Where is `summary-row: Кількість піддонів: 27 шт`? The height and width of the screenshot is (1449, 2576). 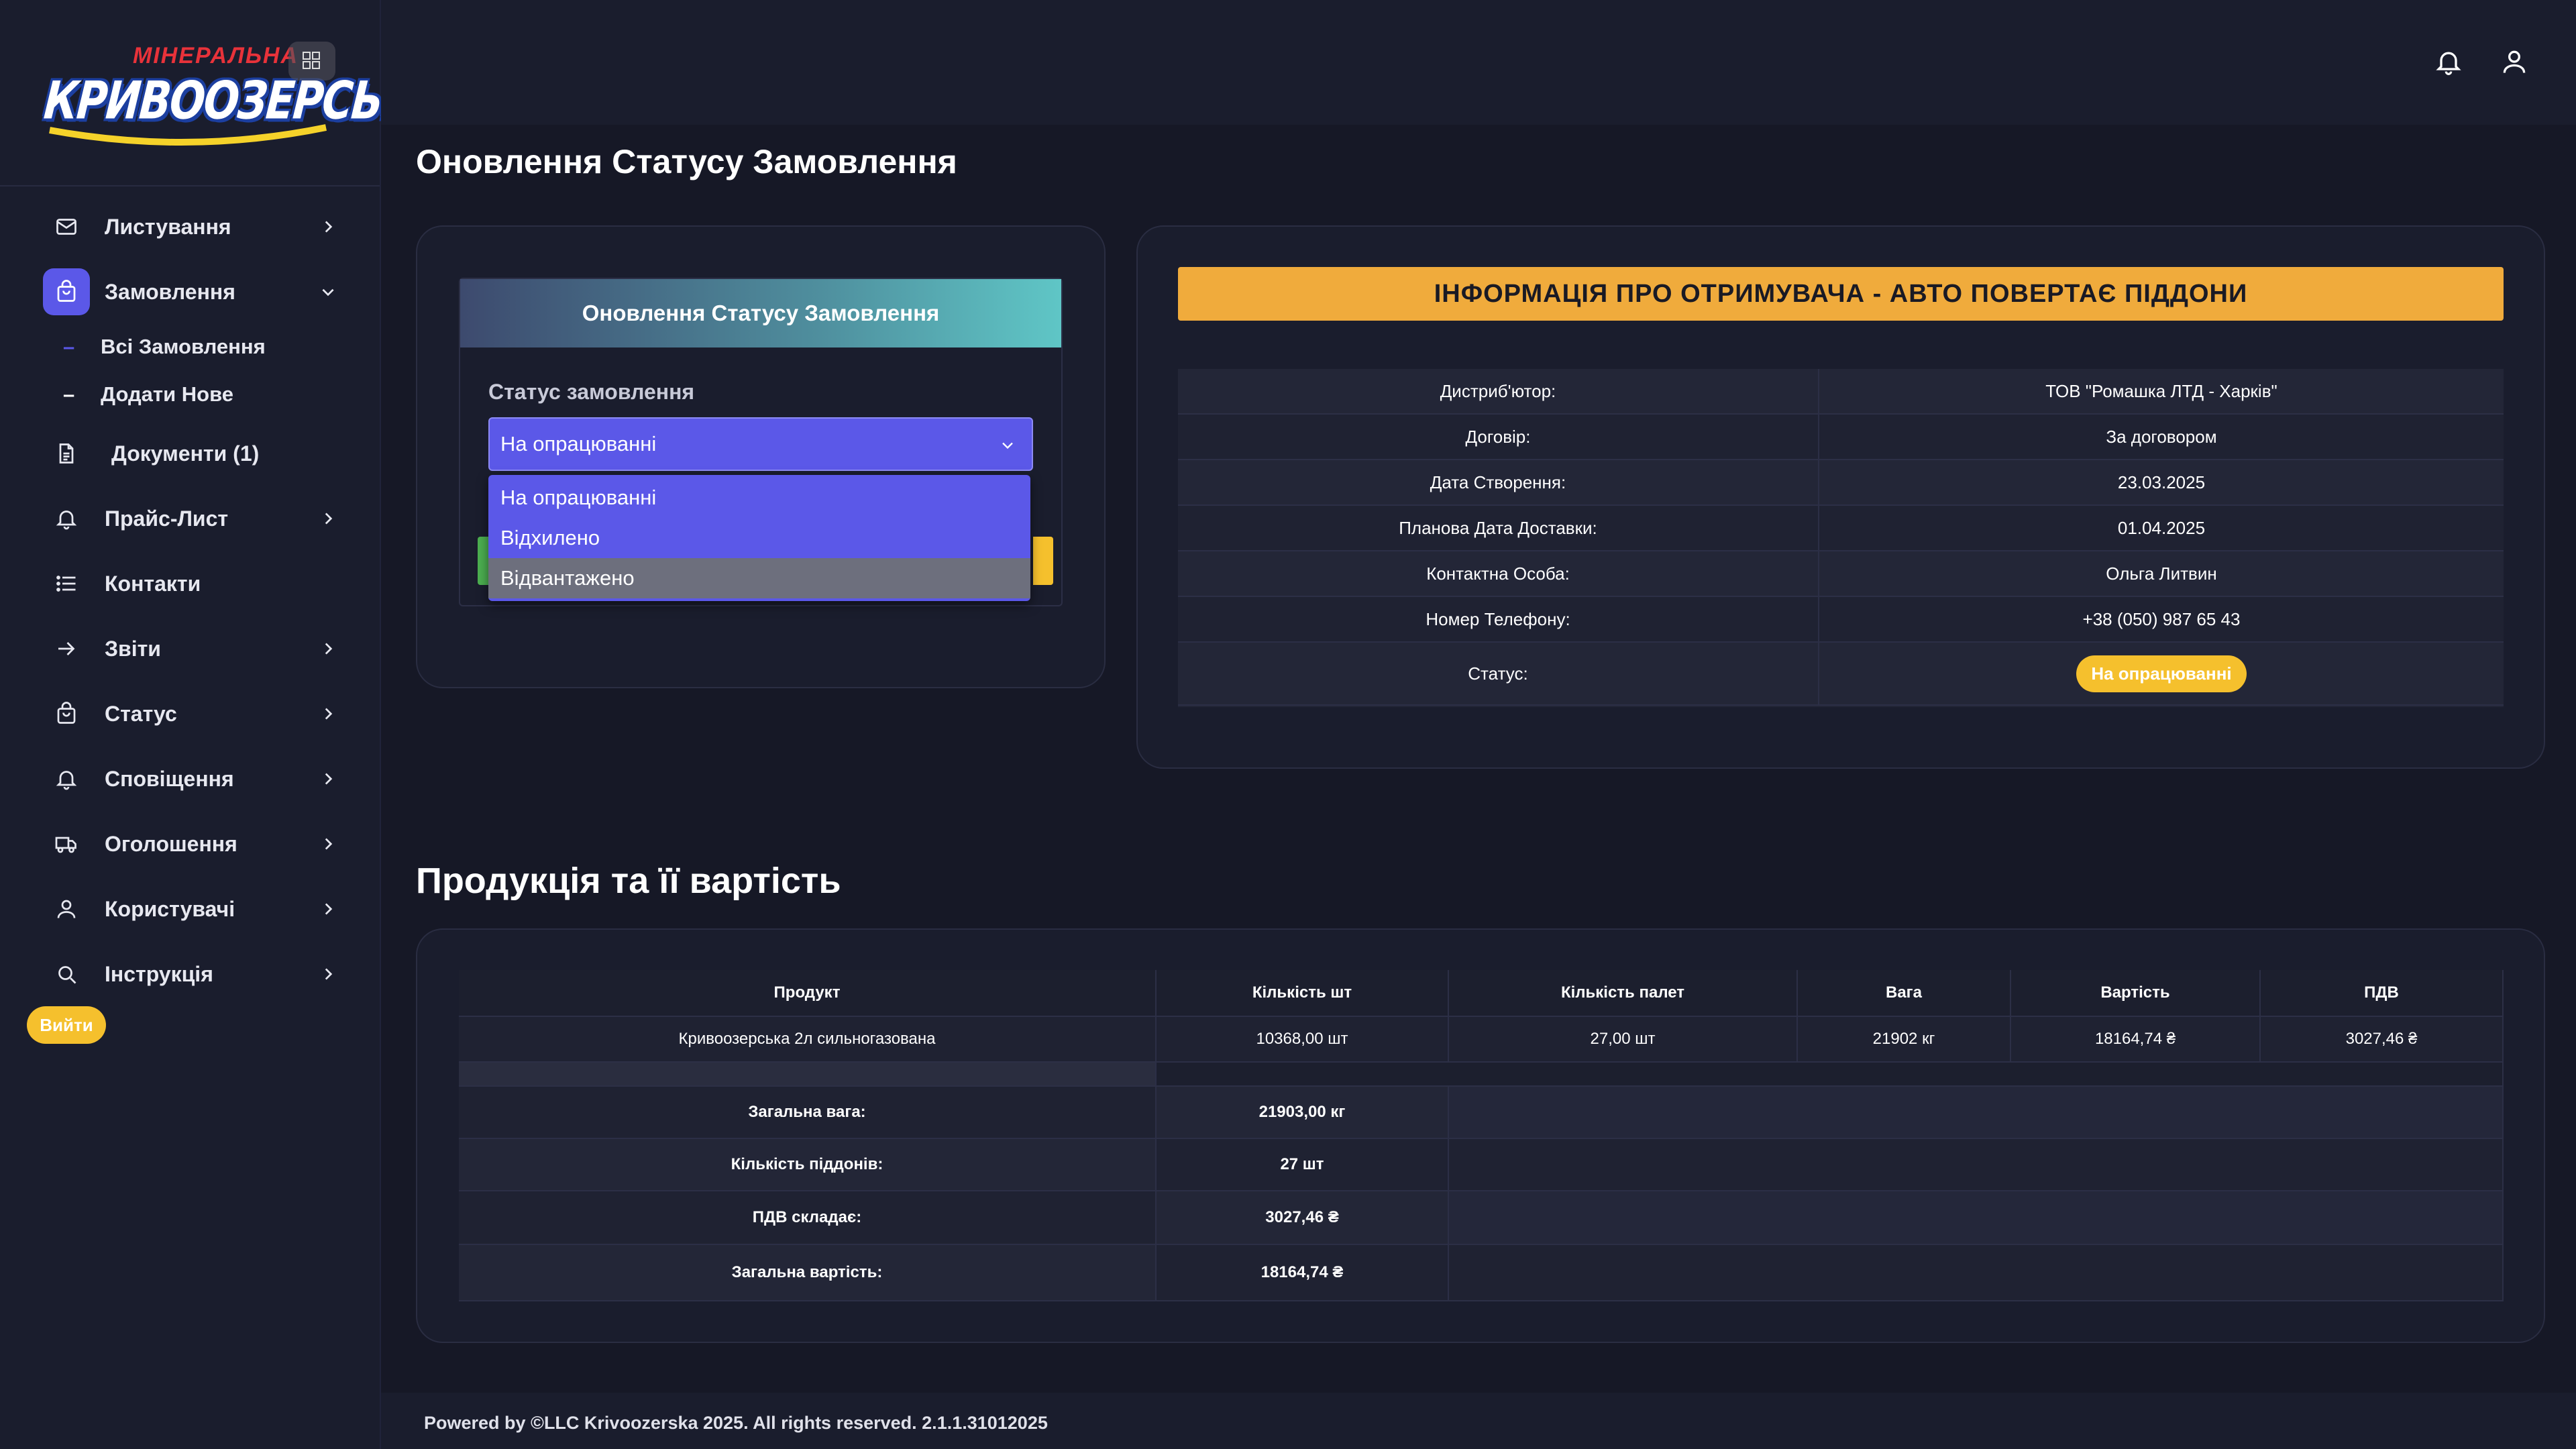 summary-row: Кількість піддонів: 27 шт is located at coordinates (1481, 1165).